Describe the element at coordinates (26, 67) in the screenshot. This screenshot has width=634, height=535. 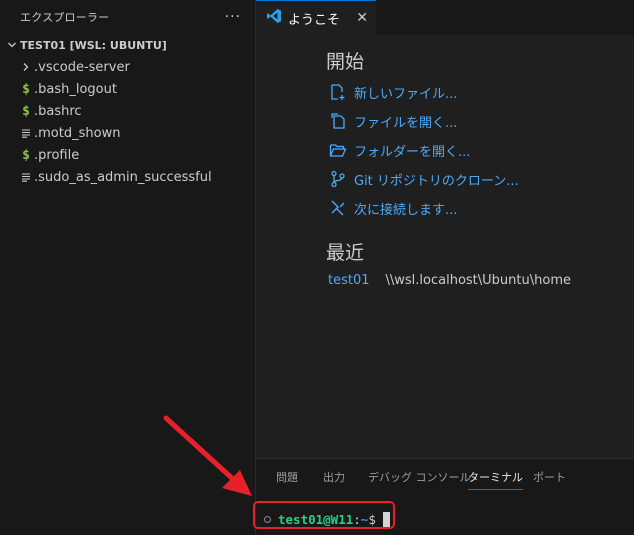
I see `chevron-right-icon` at that location.